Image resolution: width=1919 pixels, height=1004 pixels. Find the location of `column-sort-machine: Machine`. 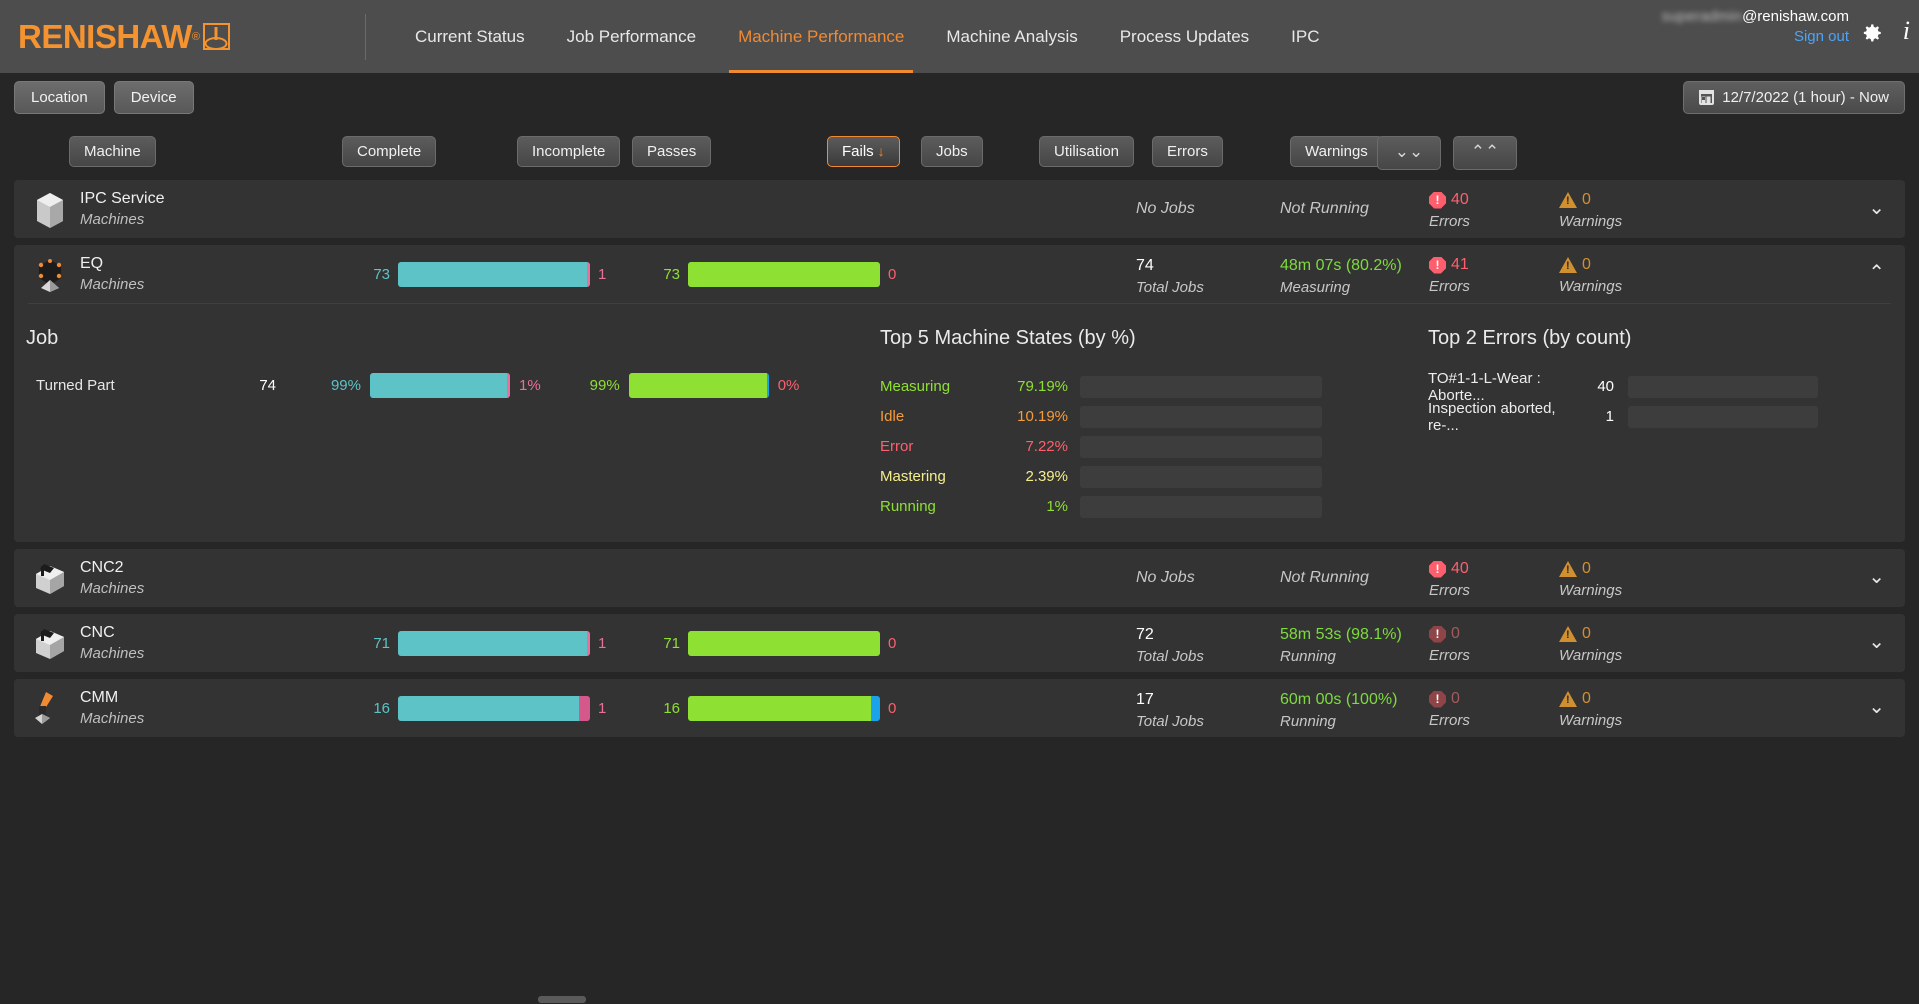

column-sort-machine: Machine is located at coordinates (112, 151).